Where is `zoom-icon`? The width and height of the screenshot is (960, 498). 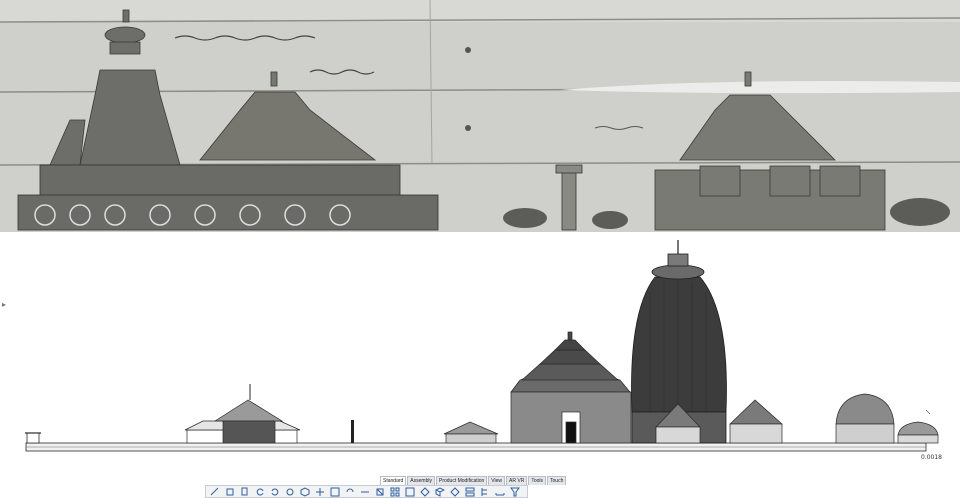
zoom-icon is located at coordinates (289, 491).